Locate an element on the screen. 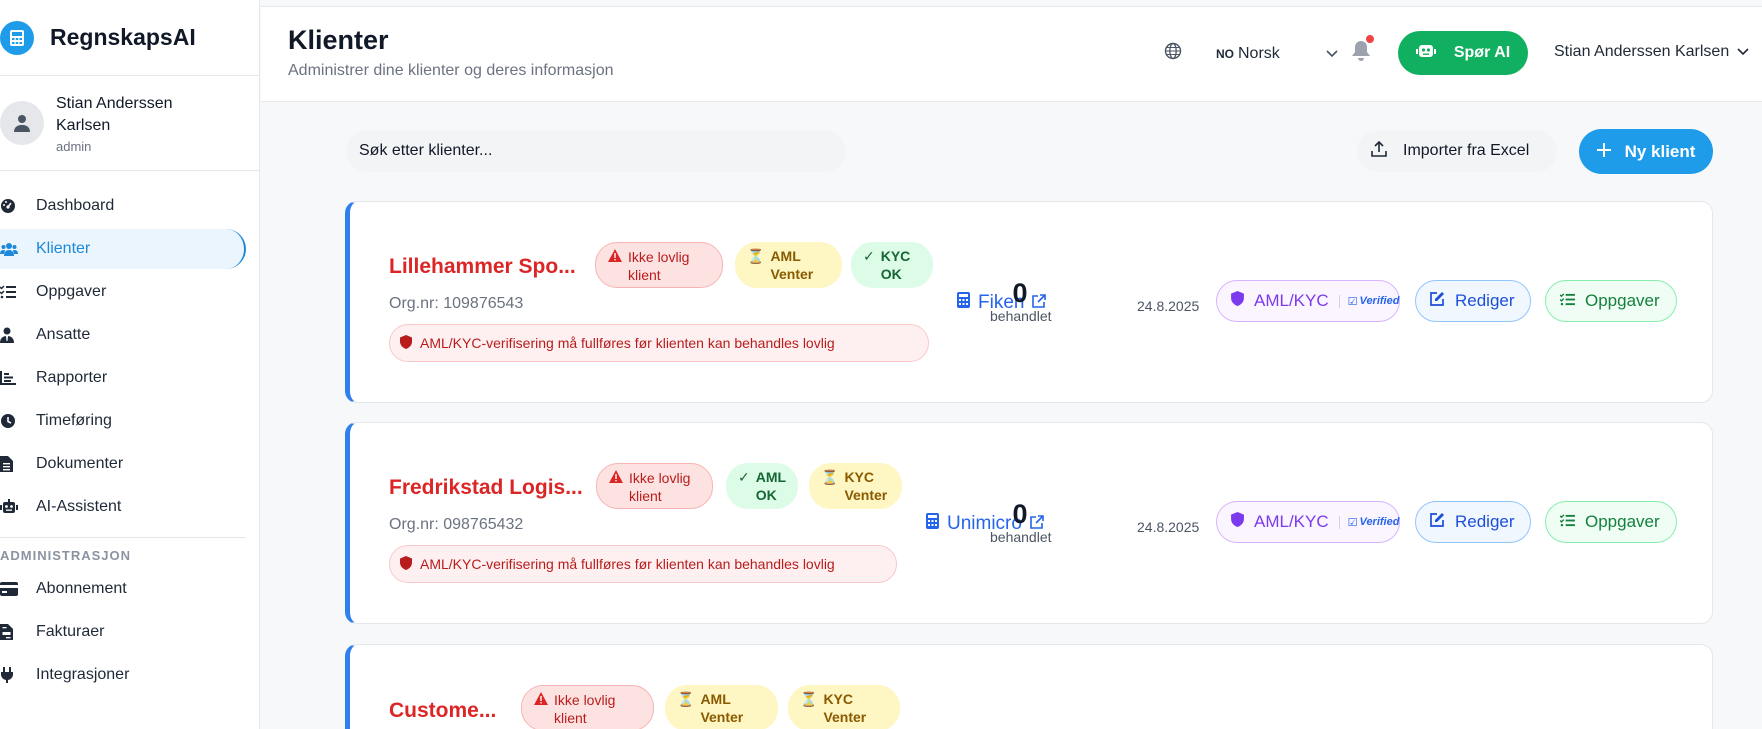 The width and height of the screenshot is (1762, 729). sidebar-item-abonnement: Abonnement is located at coordinates (123, 589).